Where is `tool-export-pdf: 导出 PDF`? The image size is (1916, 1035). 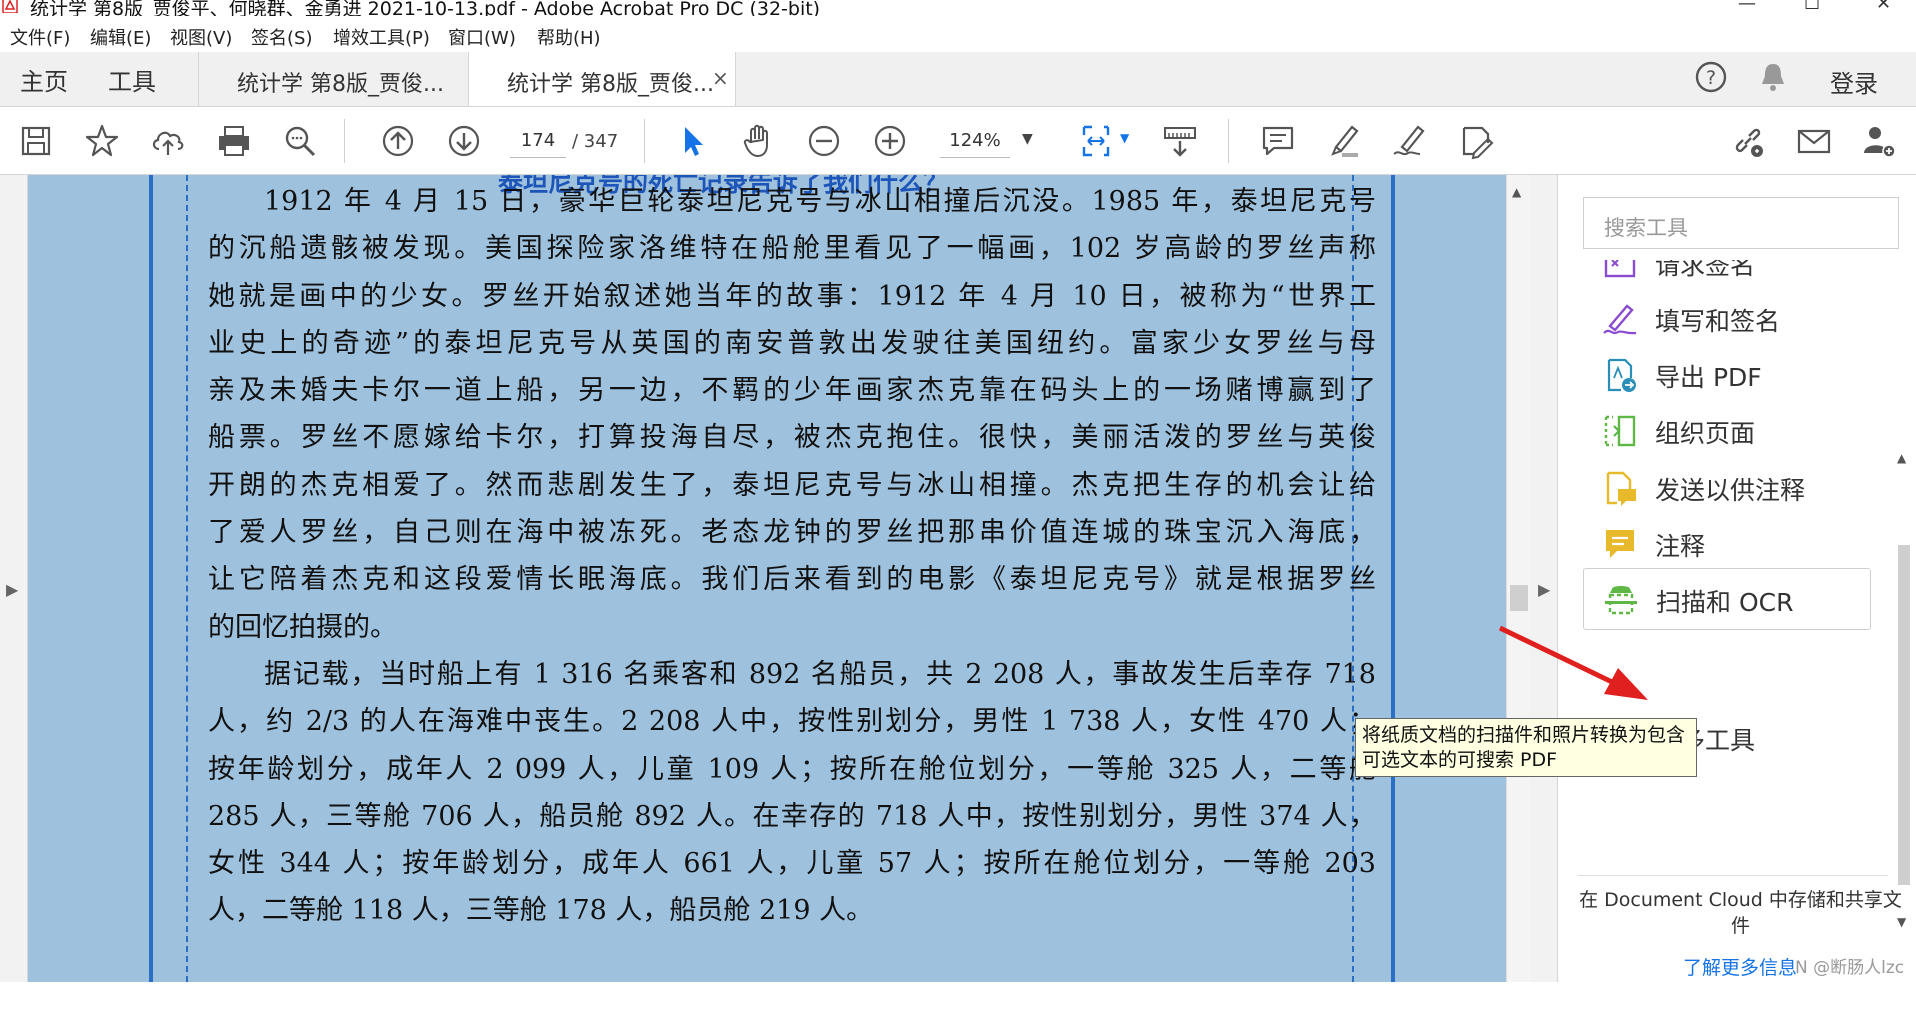 tool-export-pdf: 导出 PDF is located at coordinates (1728, 375).